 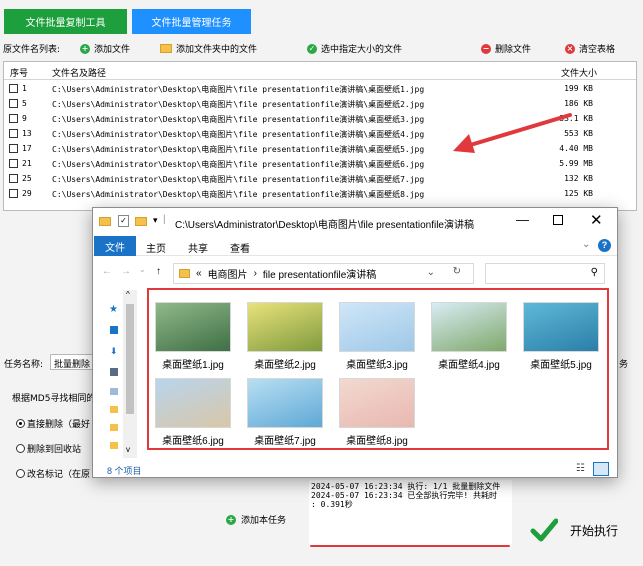 What do you see at coordinates (27, 178) in the screenshot?
I see `row-index: 25` at bounding box center [27, 178].